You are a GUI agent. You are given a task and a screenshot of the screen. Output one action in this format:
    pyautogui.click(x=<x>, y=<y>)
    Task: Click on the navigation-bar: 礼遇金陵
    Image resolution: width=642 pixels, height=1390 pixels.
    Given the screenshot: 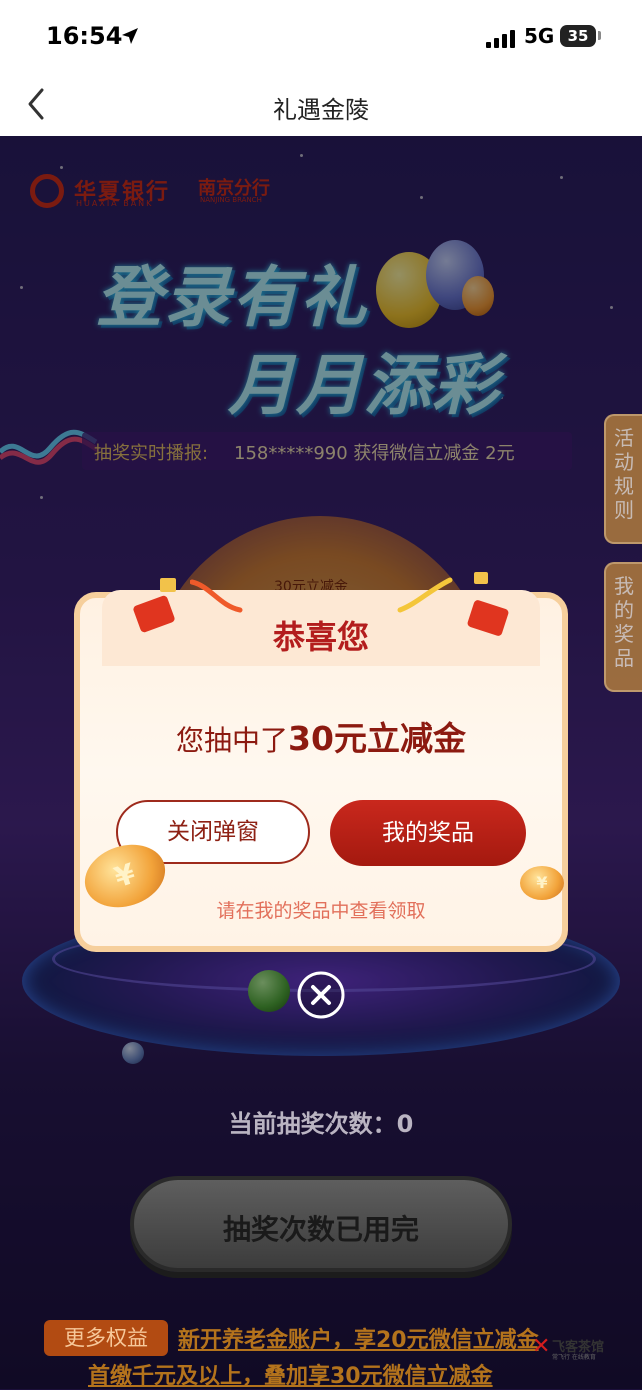 What is the action you would take?
    pyautogui.click(x=321, y=105)
    